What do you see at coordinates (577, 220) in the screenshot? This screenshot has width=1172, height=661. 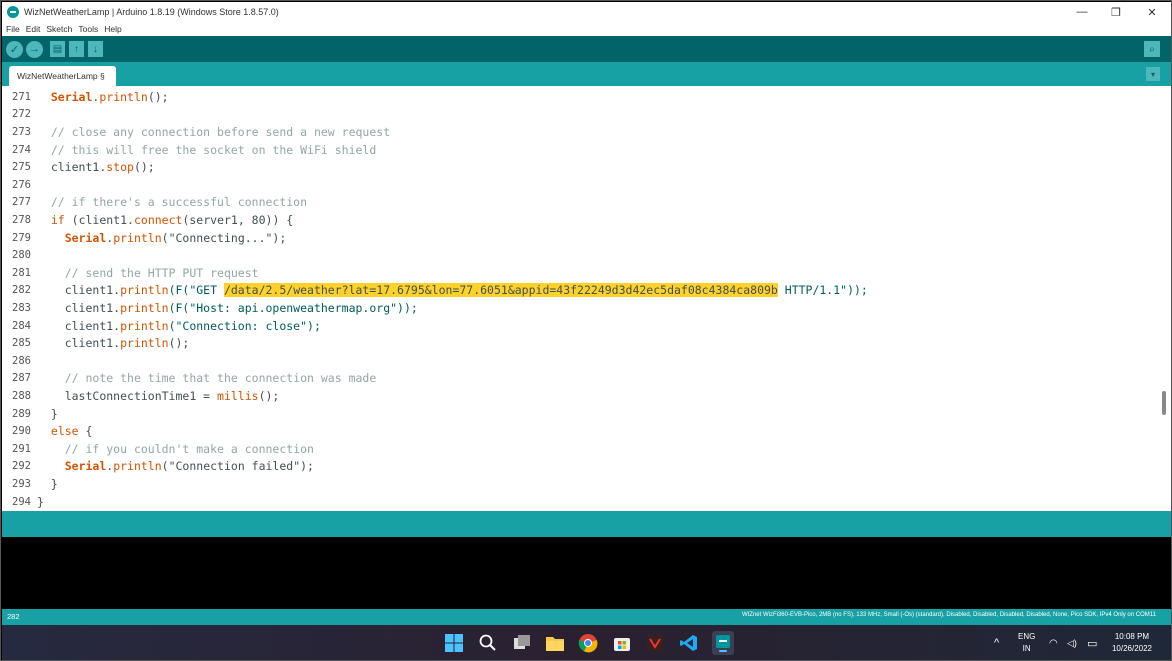 I see `code-line: 278 if (client1.connect(server1, 80)) {` at bounding box center [577, 220].